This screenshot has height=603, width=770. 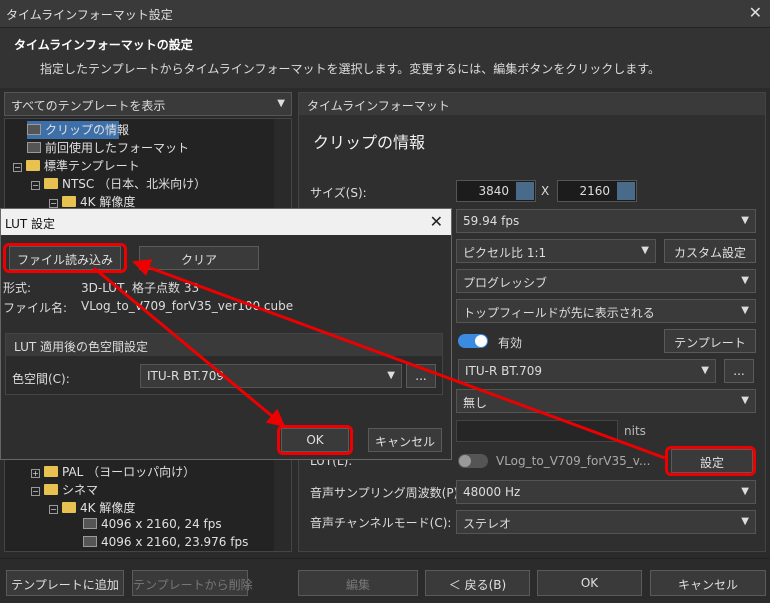 What do you see at coordinates (192, 583) in the screenshot?
I see `remove-template-button: テンプレートから削除` at bounding box center [192, 583].